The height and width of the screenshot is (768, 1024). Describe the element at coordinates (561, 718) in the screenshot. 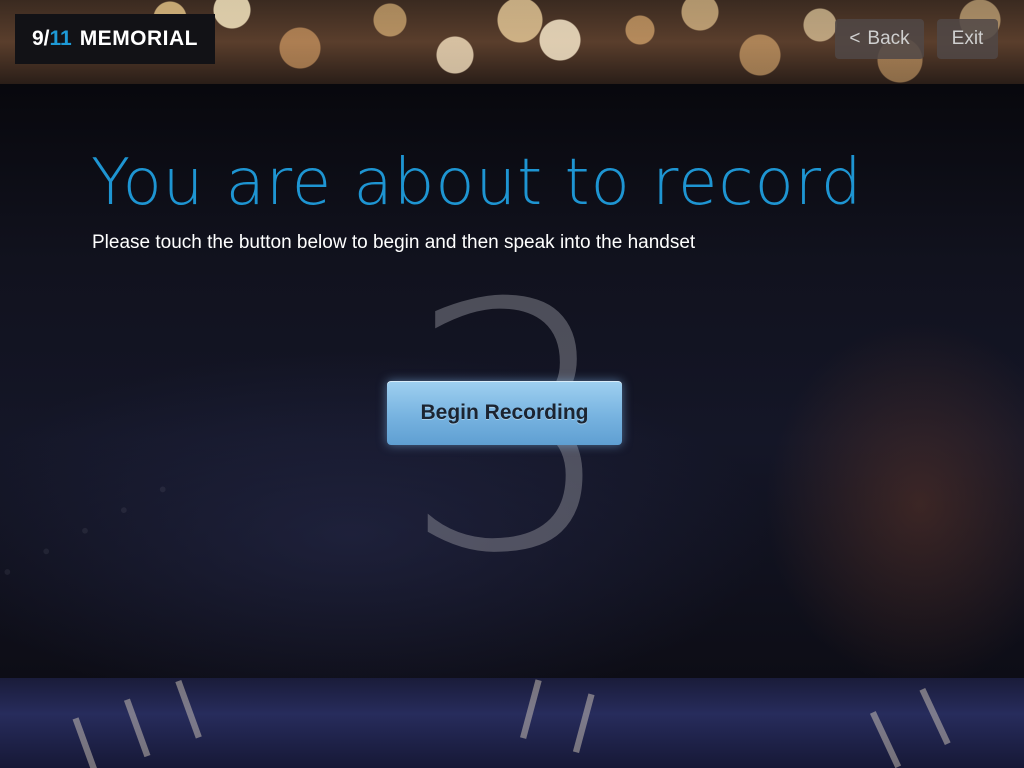

I see `background-engraving-center: | |` at that location.